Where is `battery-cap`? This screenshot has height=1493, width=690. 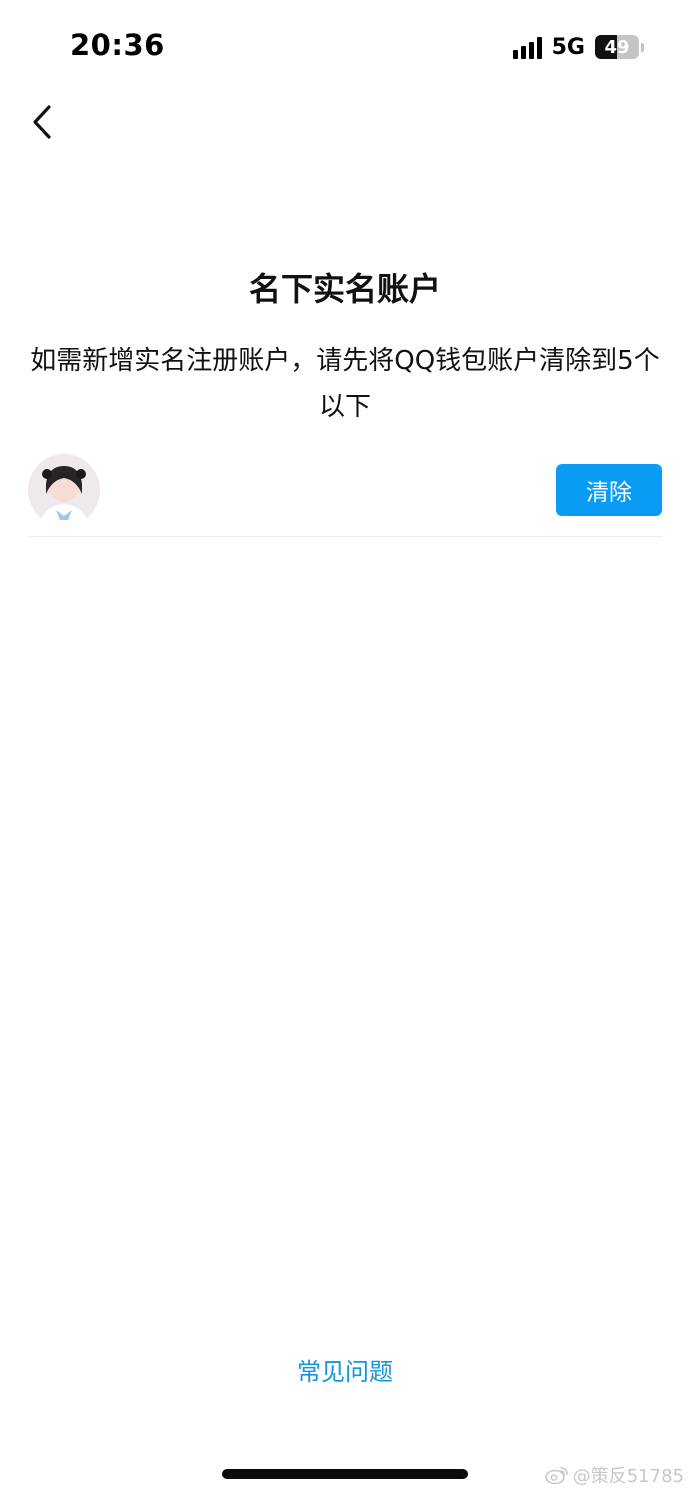
battery-cap is located at coordinates (642, 47).